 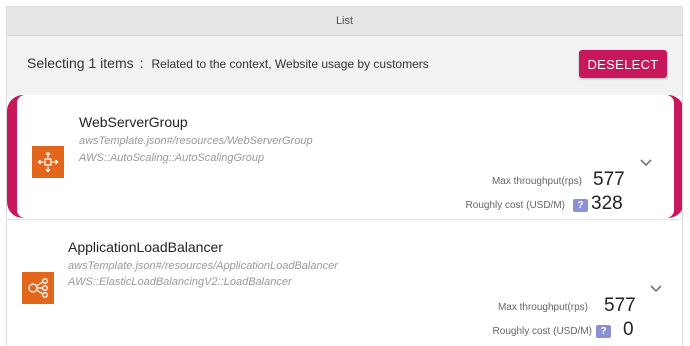 I want to click on cost-value: 0, so click(x=628, y=329).